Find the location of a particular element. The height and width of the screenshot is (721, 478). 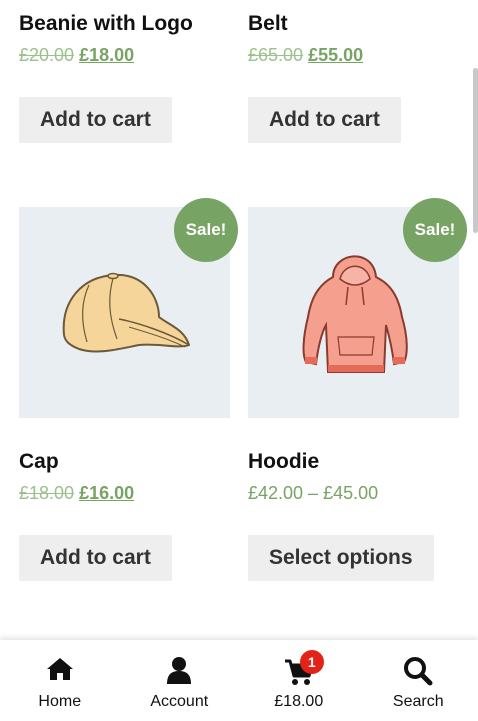

product-price: £65.00 £55.00 is located at coordinates (354, 55).